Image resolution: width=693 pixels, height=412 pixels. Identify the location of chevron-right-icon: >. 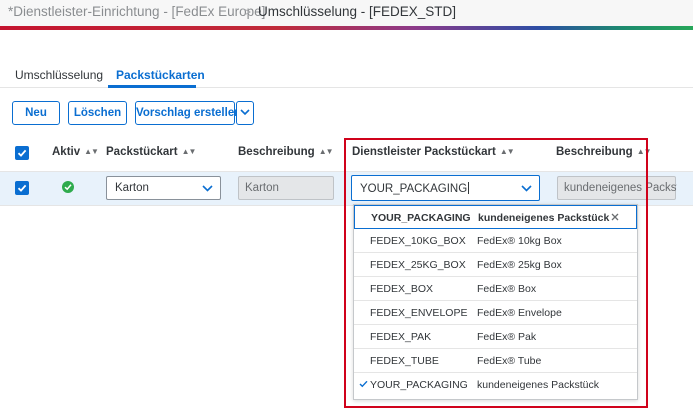
(248, 12).